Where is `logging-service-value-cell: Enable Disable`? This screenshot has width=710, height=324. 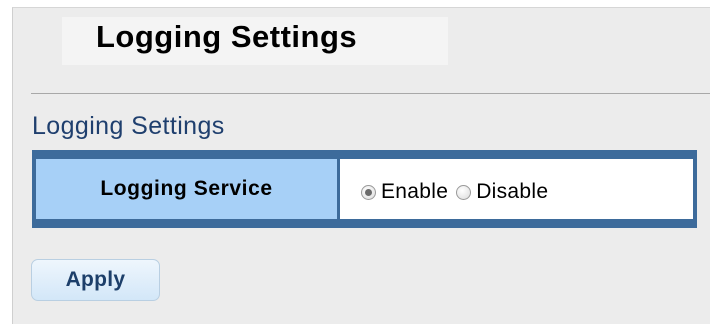 logging-service-value-cell: Enable Disable is located at coordinates (516, 189).